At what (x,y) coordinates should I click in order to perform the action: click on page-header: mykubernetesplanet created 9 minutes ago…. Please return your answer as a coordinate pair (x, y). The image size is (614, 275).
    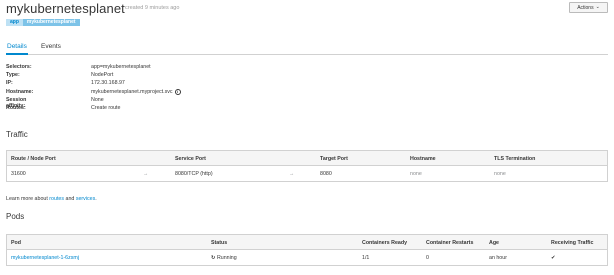
    Looking at the image, I should click on (307, 8).